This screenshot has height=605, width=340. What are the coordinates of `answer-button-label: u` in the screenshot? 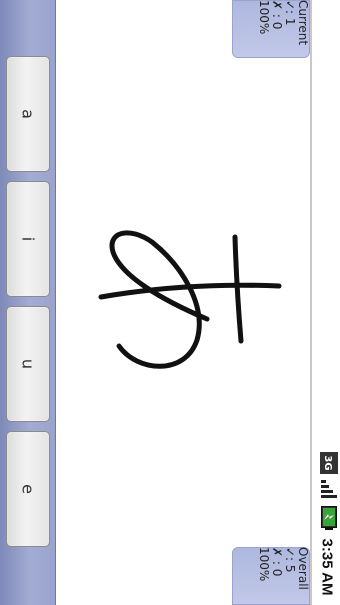 It's located at (28, 364).